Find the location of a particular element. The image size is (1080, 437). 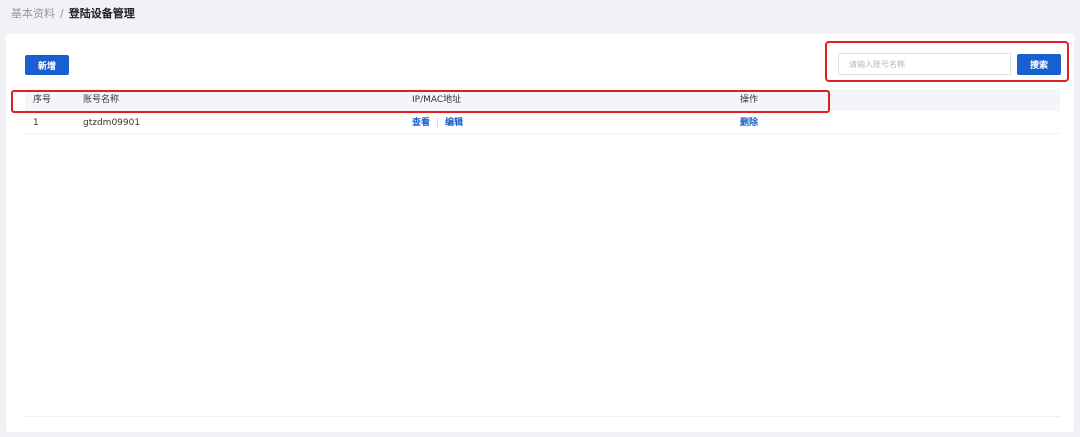

cell-account: gtzdm09901 is located at coordinates (112, 123).